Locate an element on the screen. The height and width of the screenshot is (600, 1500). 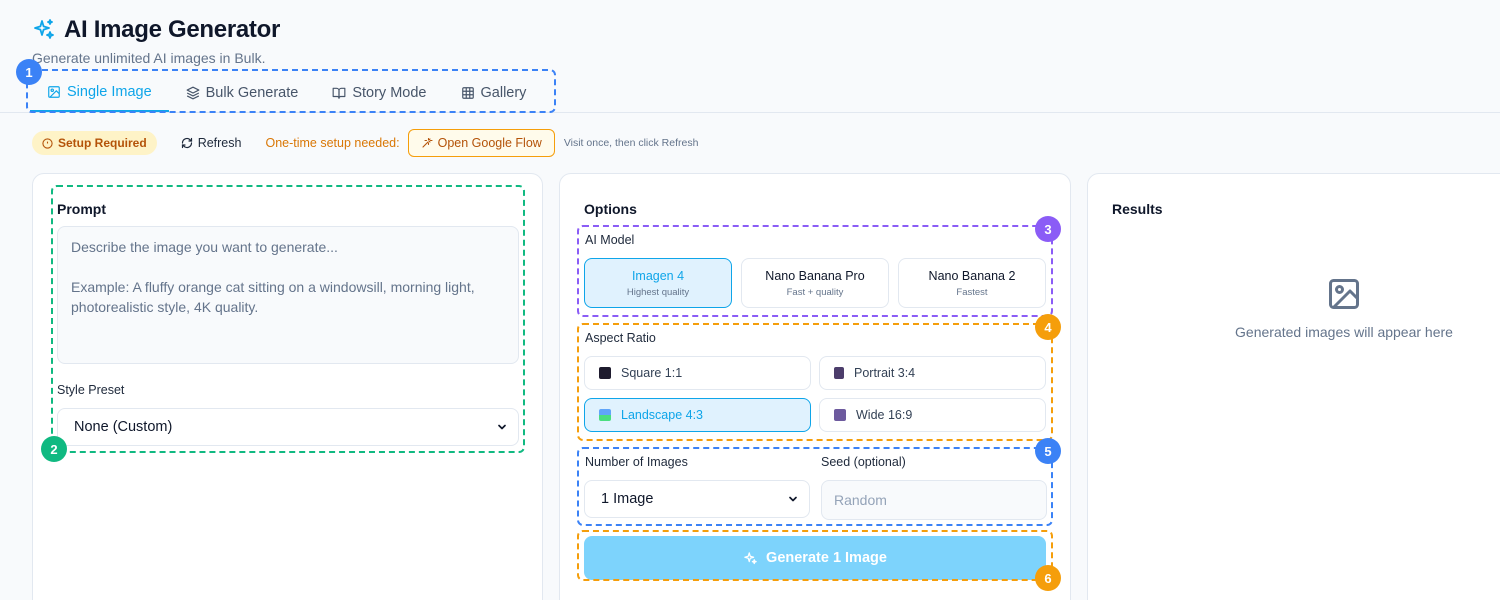
aspect-option-portrait: Portrait 3:4 is located at coordinates (932, 373).